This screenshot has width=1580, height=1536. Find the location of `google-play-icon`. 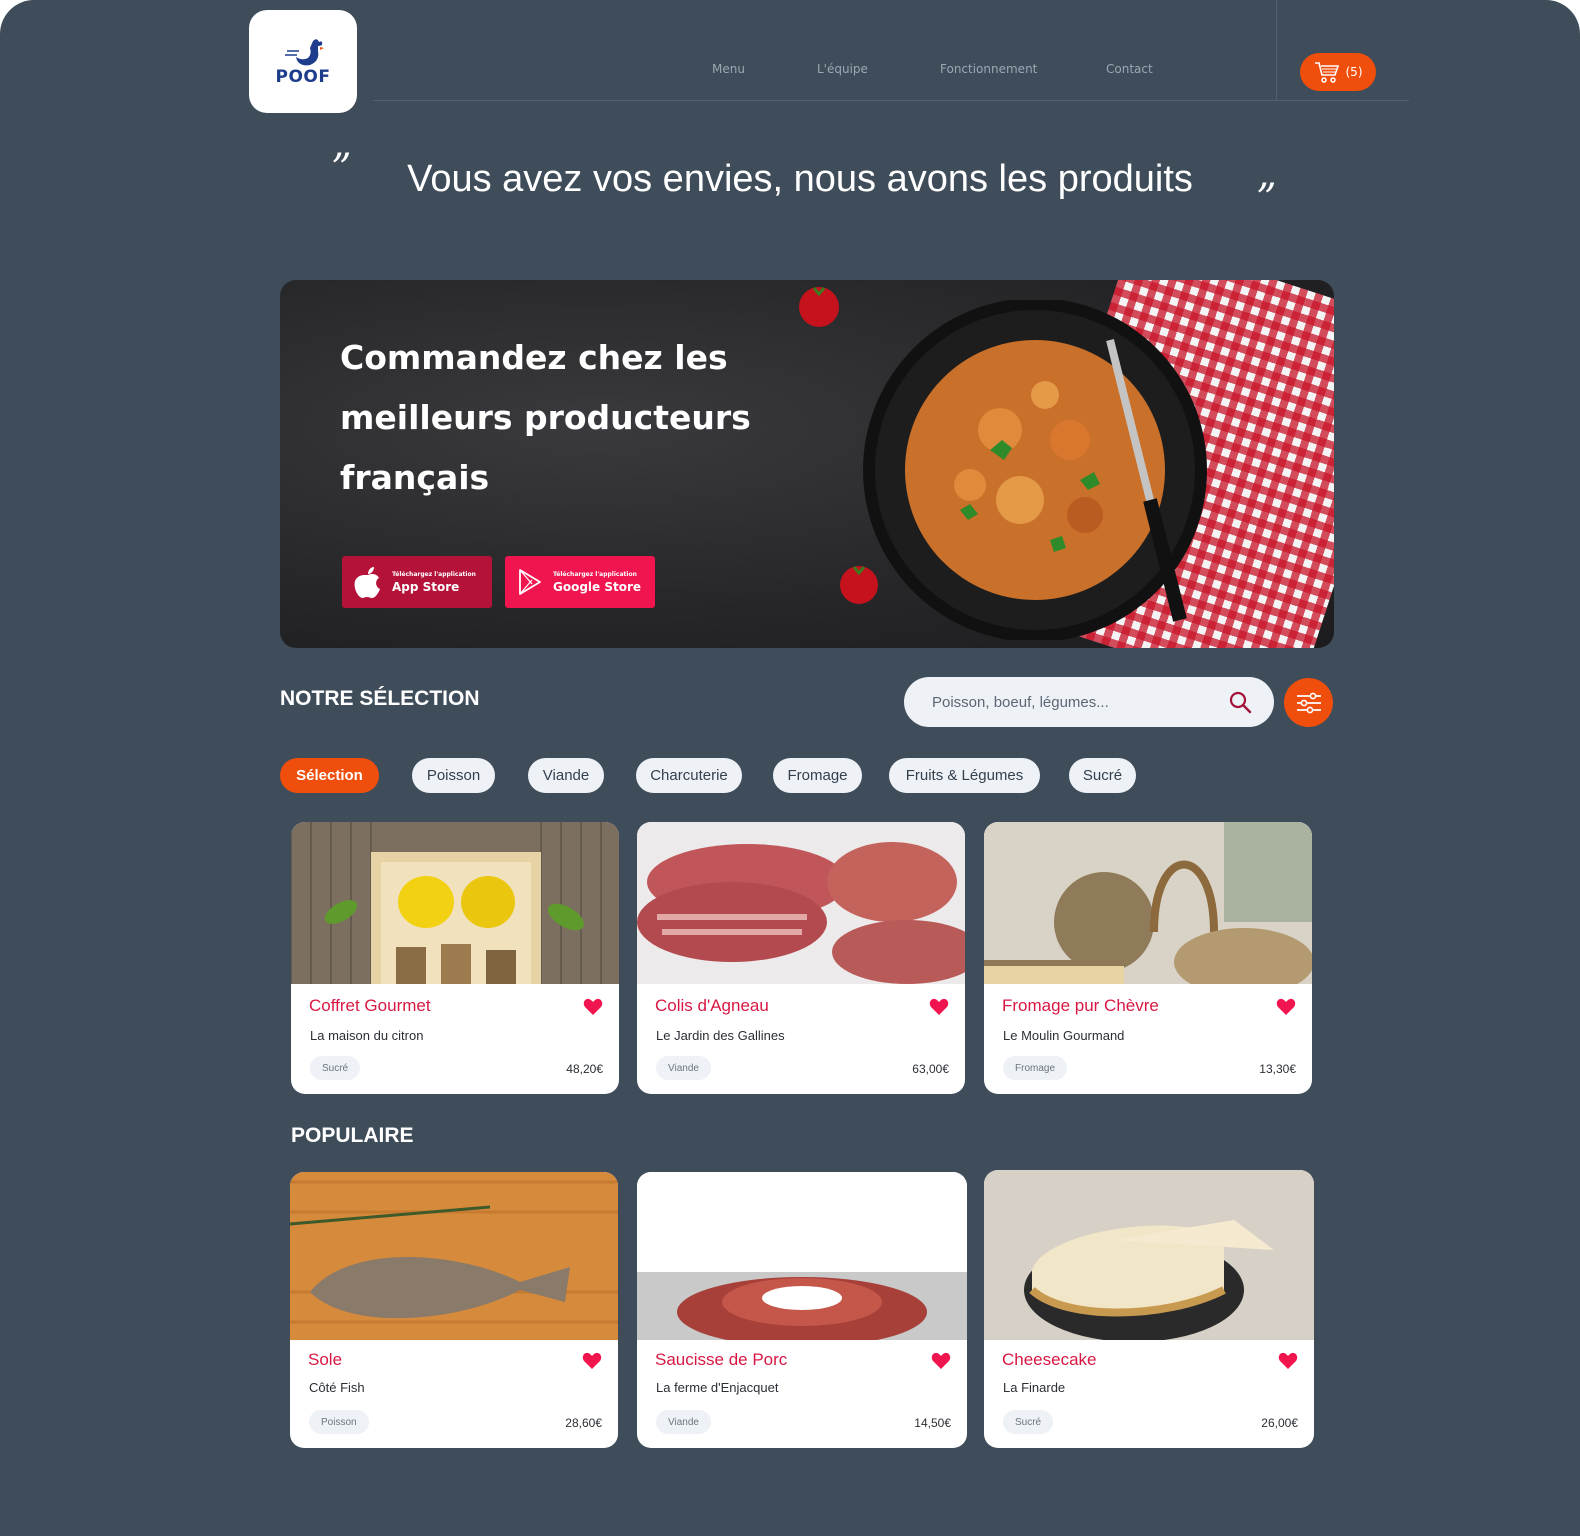

google-play-icon is located at coordinates (530, 582).